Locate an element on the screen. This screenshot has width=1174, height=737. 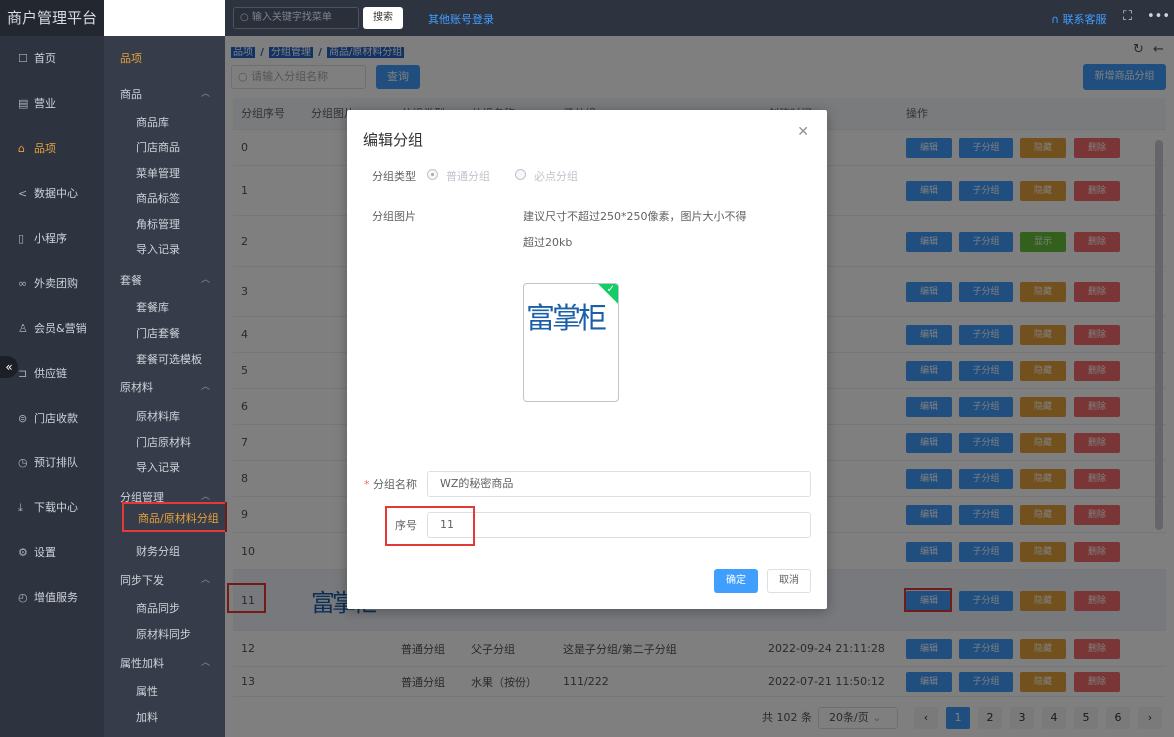
subnav-item: 角标管理 is located at coordinates (158, 224).